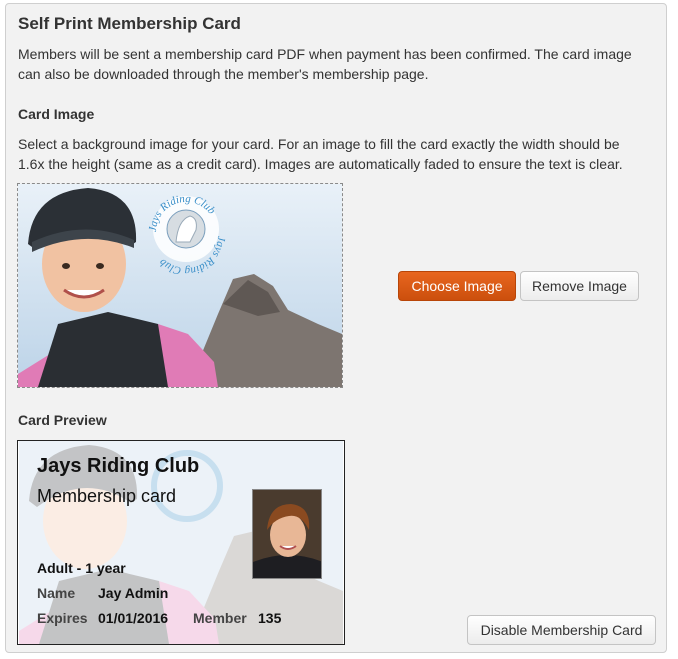 Image resolution: width=678 pixels, height=659 pixels. Describe the element at coordinates (107, 496) in the screenshot. I see `card-title: Membership card` at that location.